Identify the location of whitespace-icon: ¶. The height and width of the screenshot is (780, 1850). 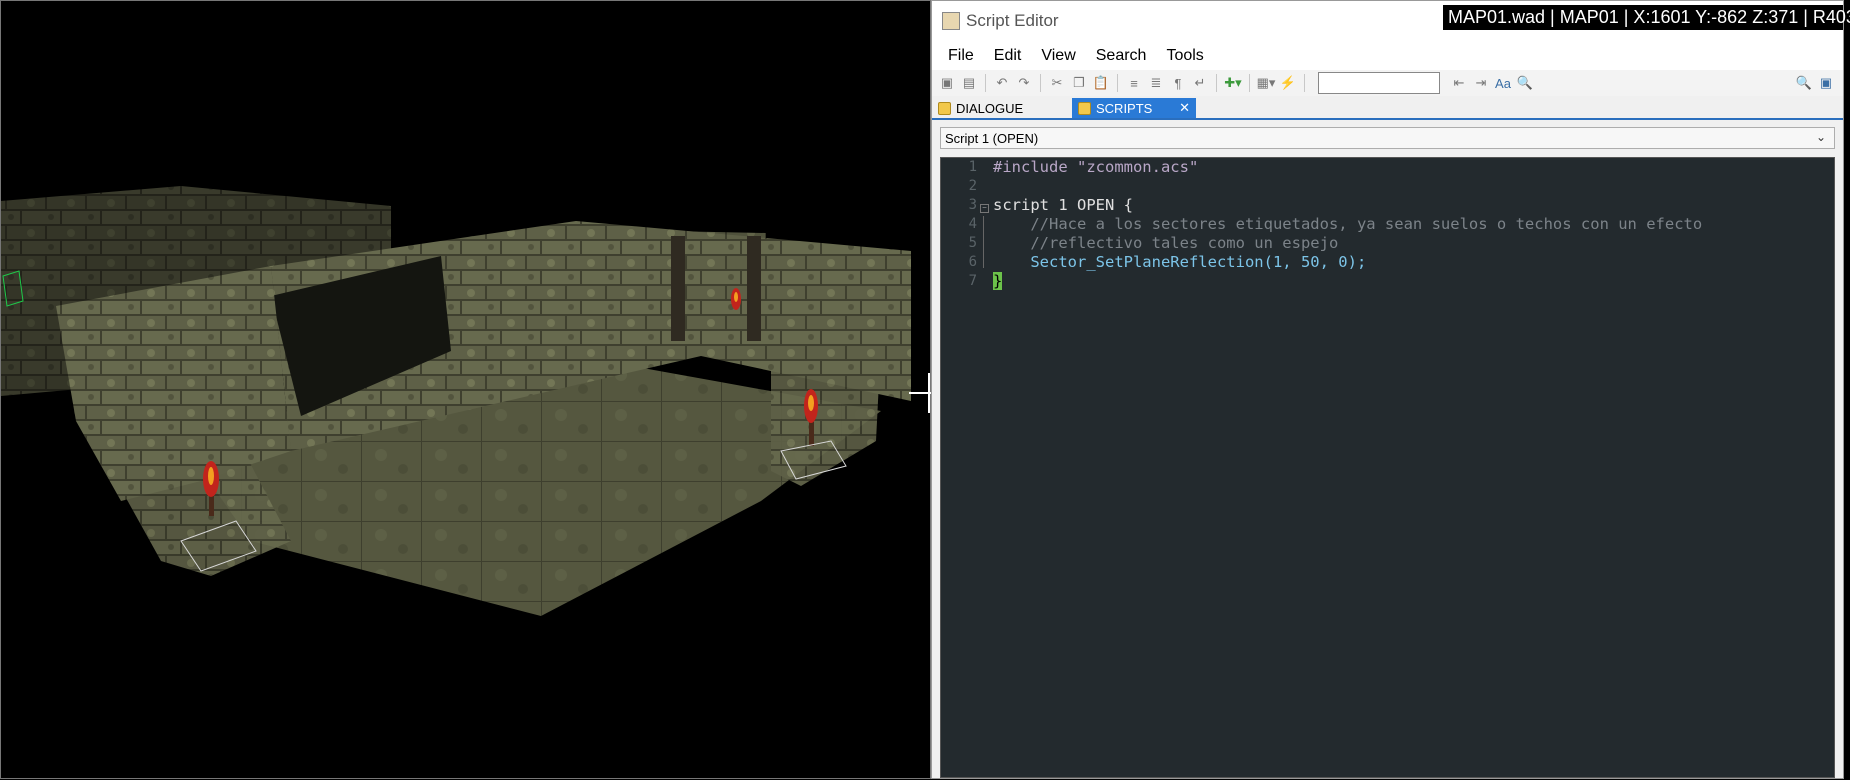
(1178, 83).